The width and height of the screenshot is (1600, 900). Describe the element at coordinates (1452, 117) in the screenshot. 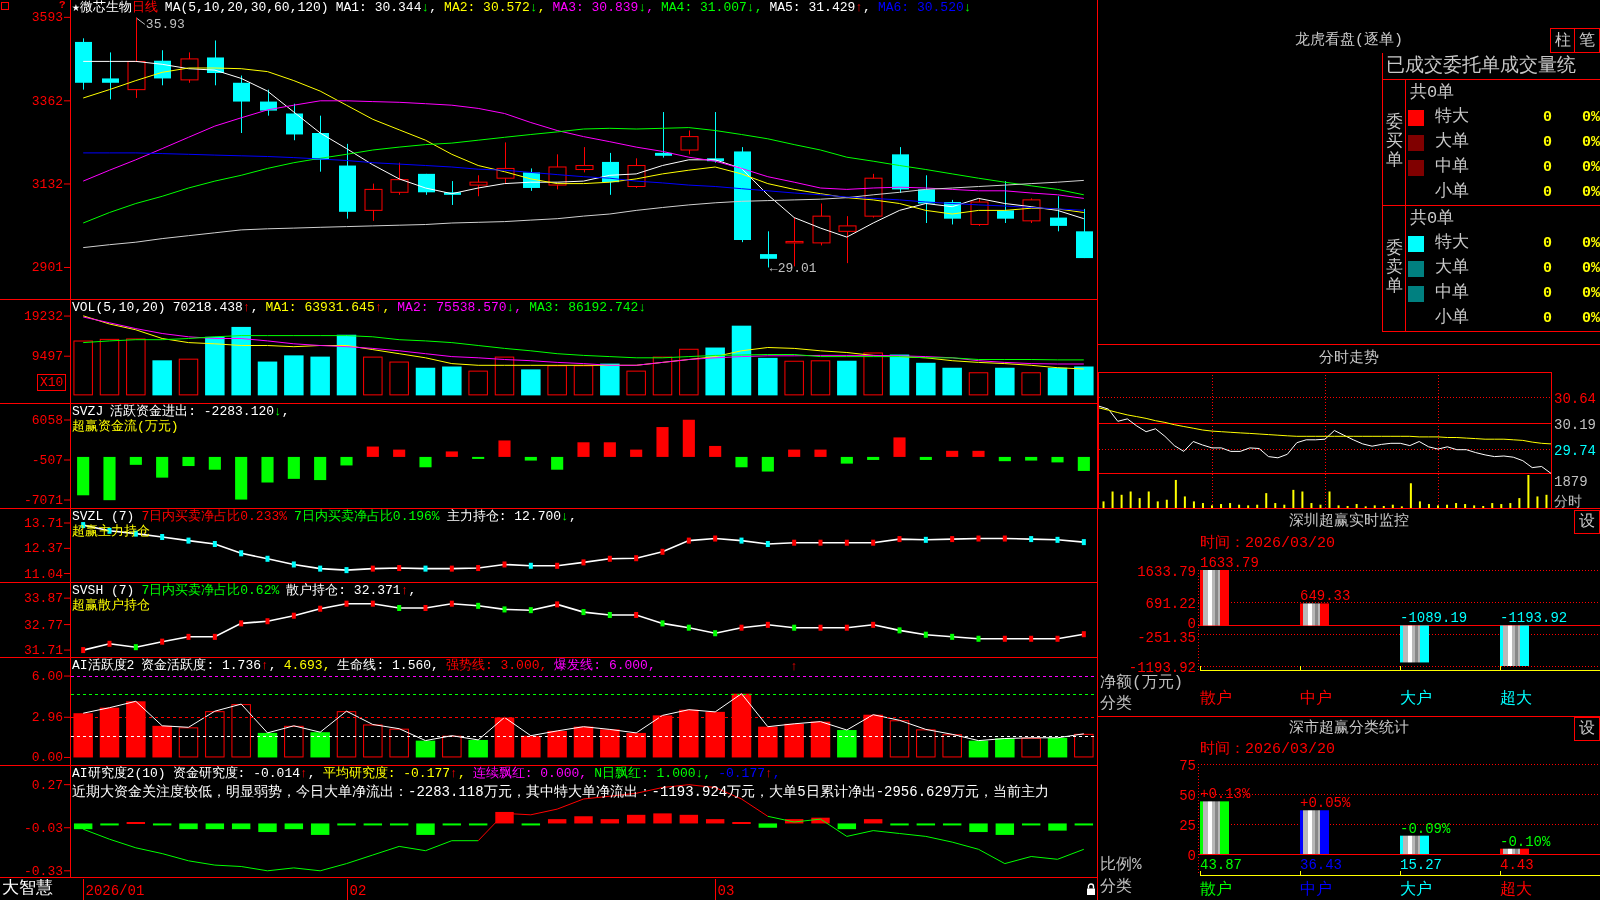

I see `row-label: 特大` at that location.